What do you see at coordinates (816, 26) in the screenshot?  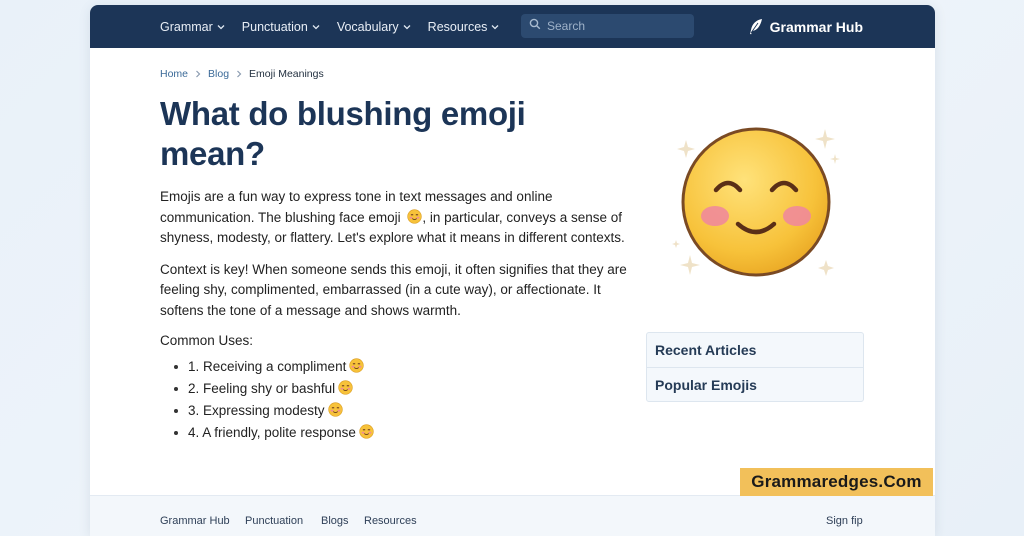 I see `brand-name: Grammar Hub` at bounding box center [816, 26].